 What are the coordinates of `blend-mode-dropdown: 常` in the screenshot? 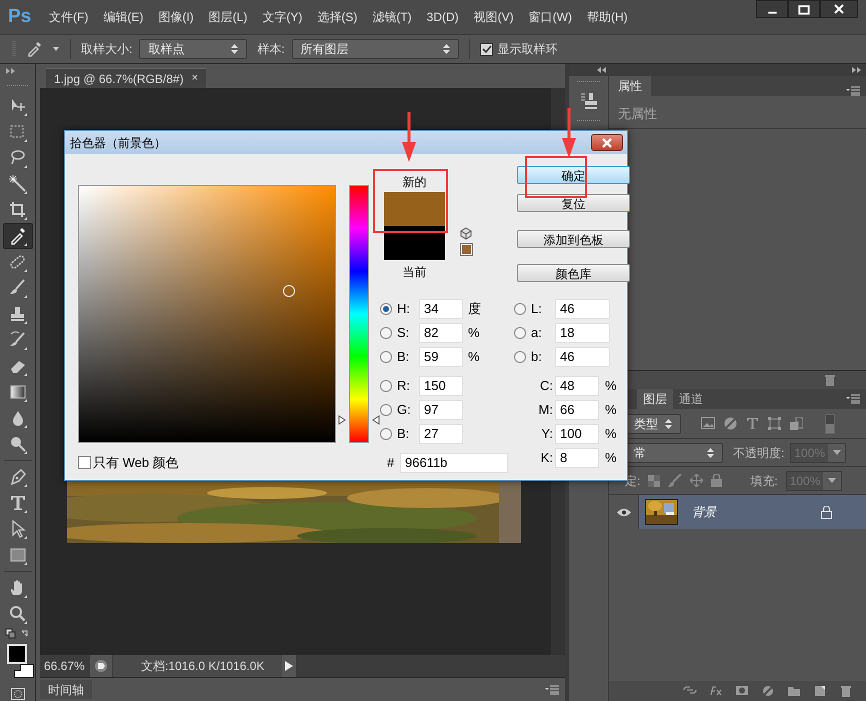 It's located at (674, 452).